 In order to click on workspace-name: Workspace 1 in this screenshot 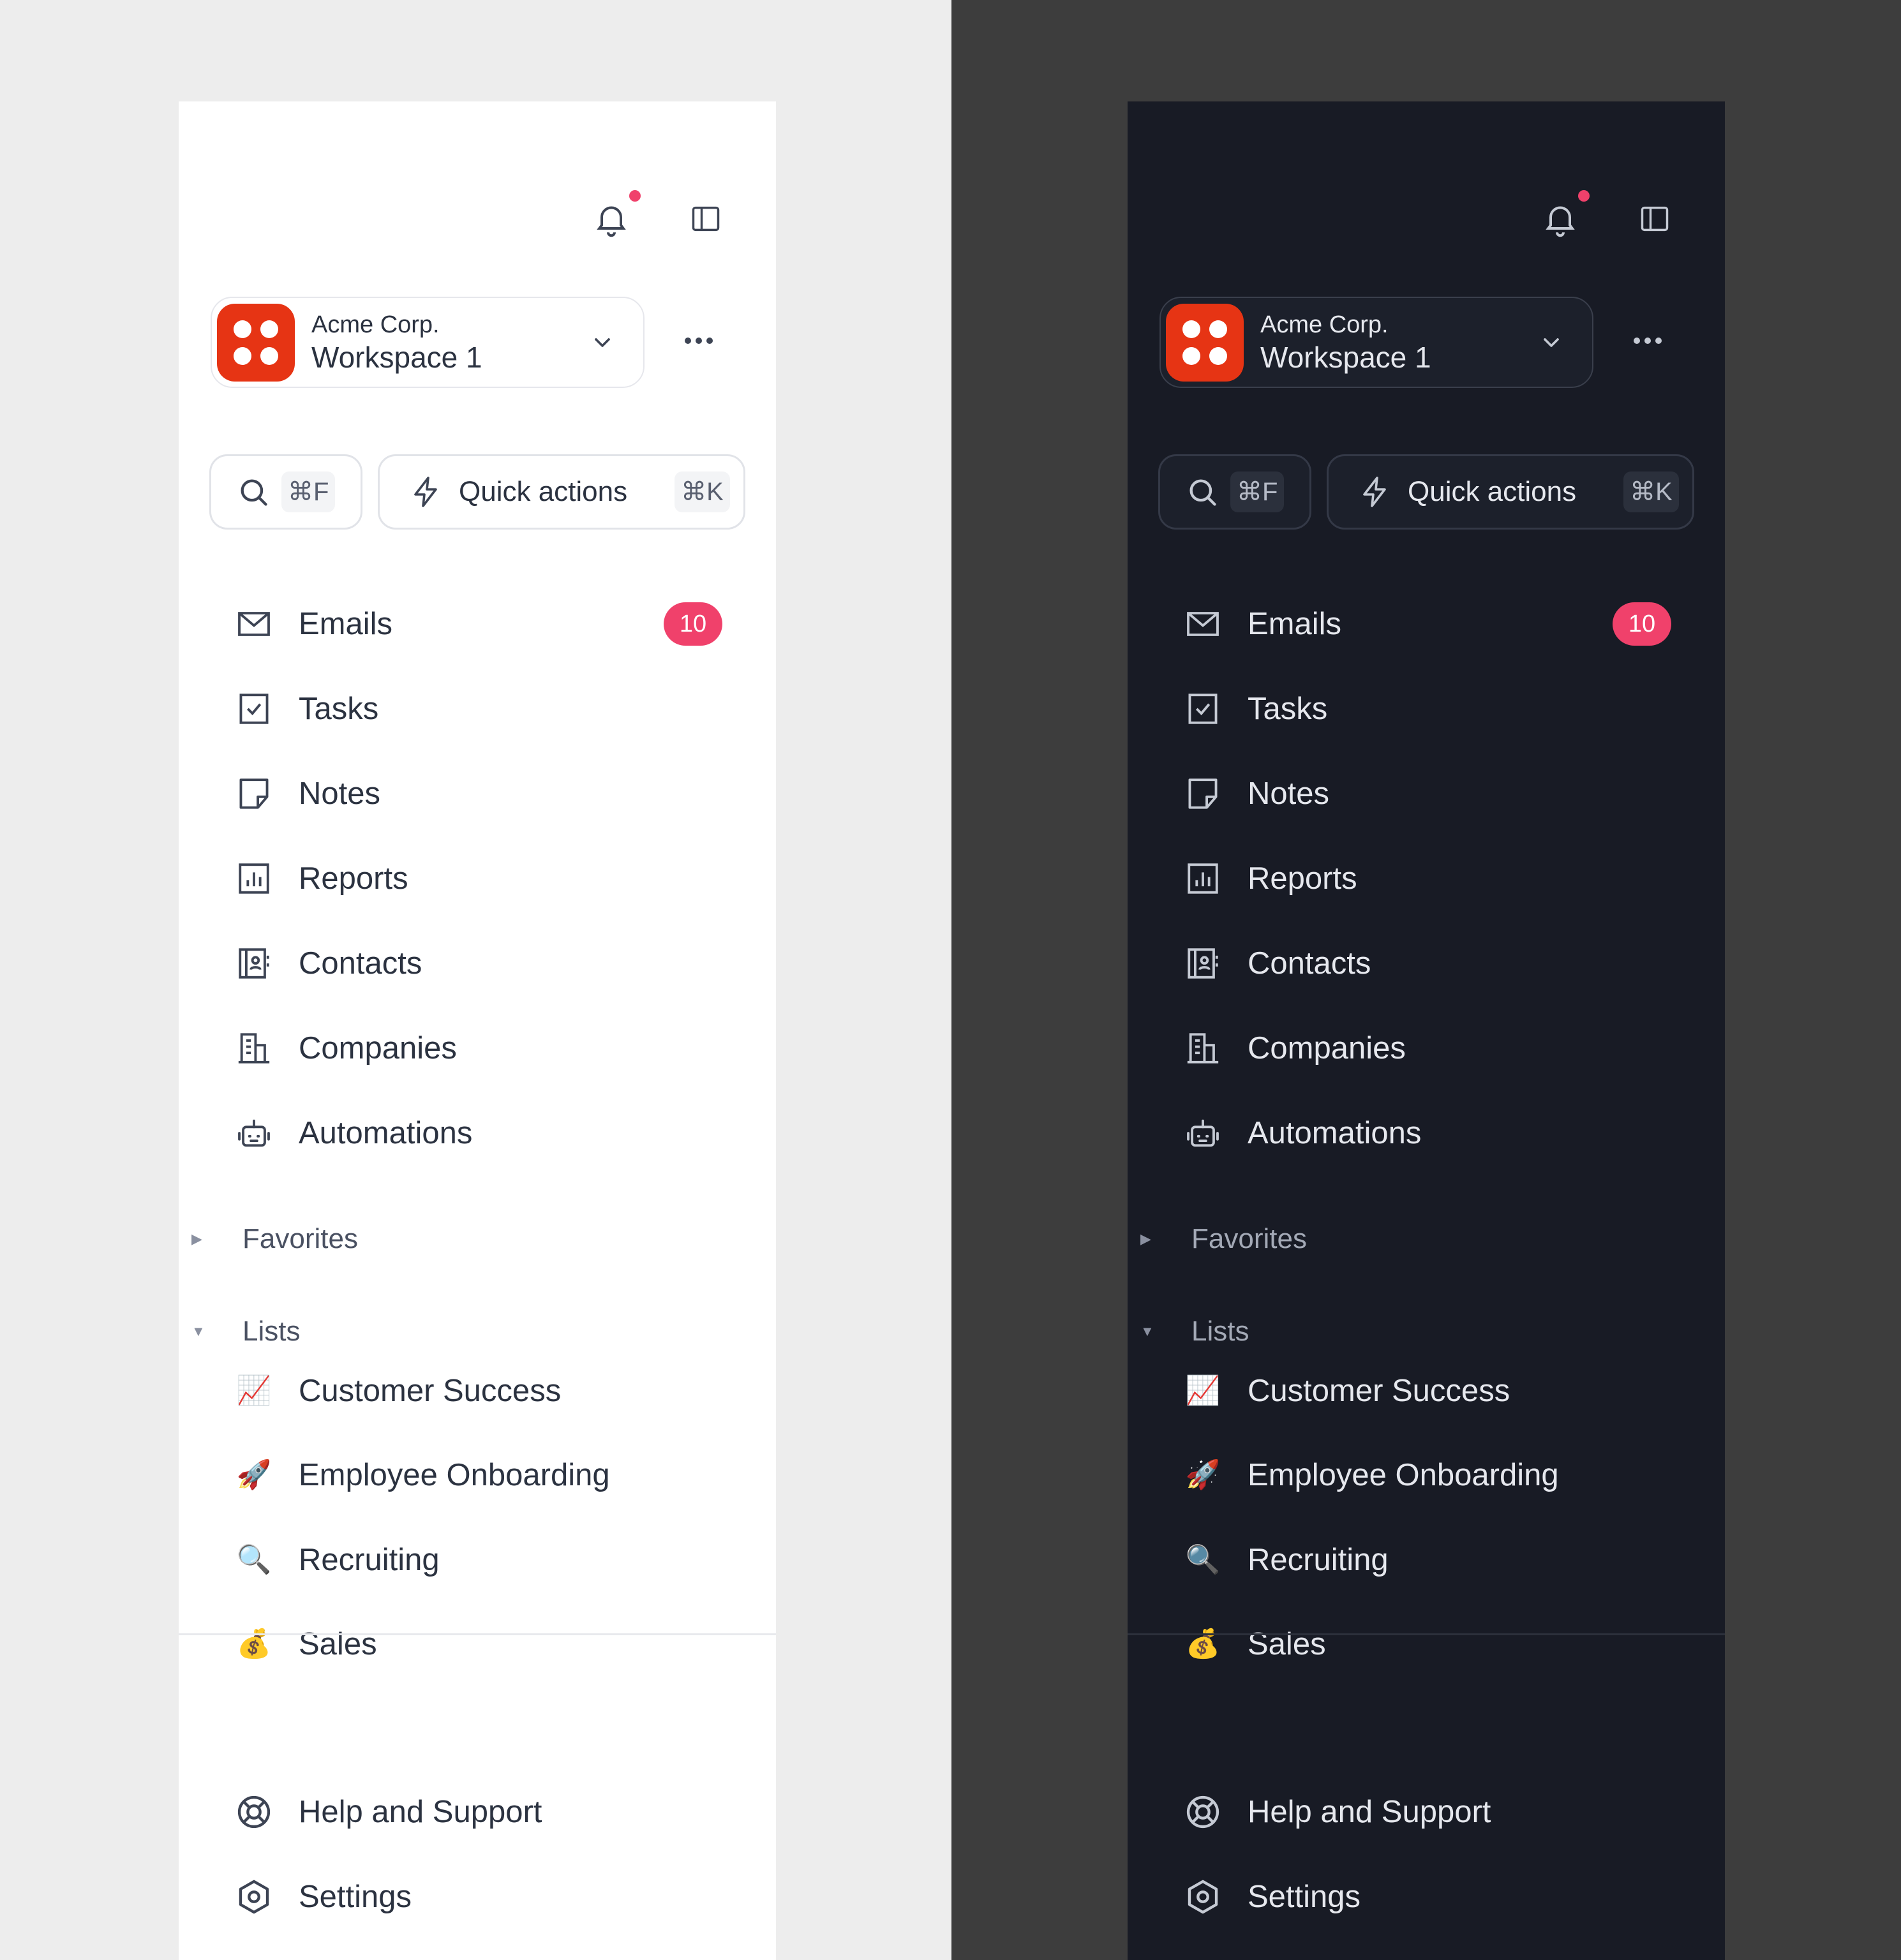, I will do `click(396, 357)`.